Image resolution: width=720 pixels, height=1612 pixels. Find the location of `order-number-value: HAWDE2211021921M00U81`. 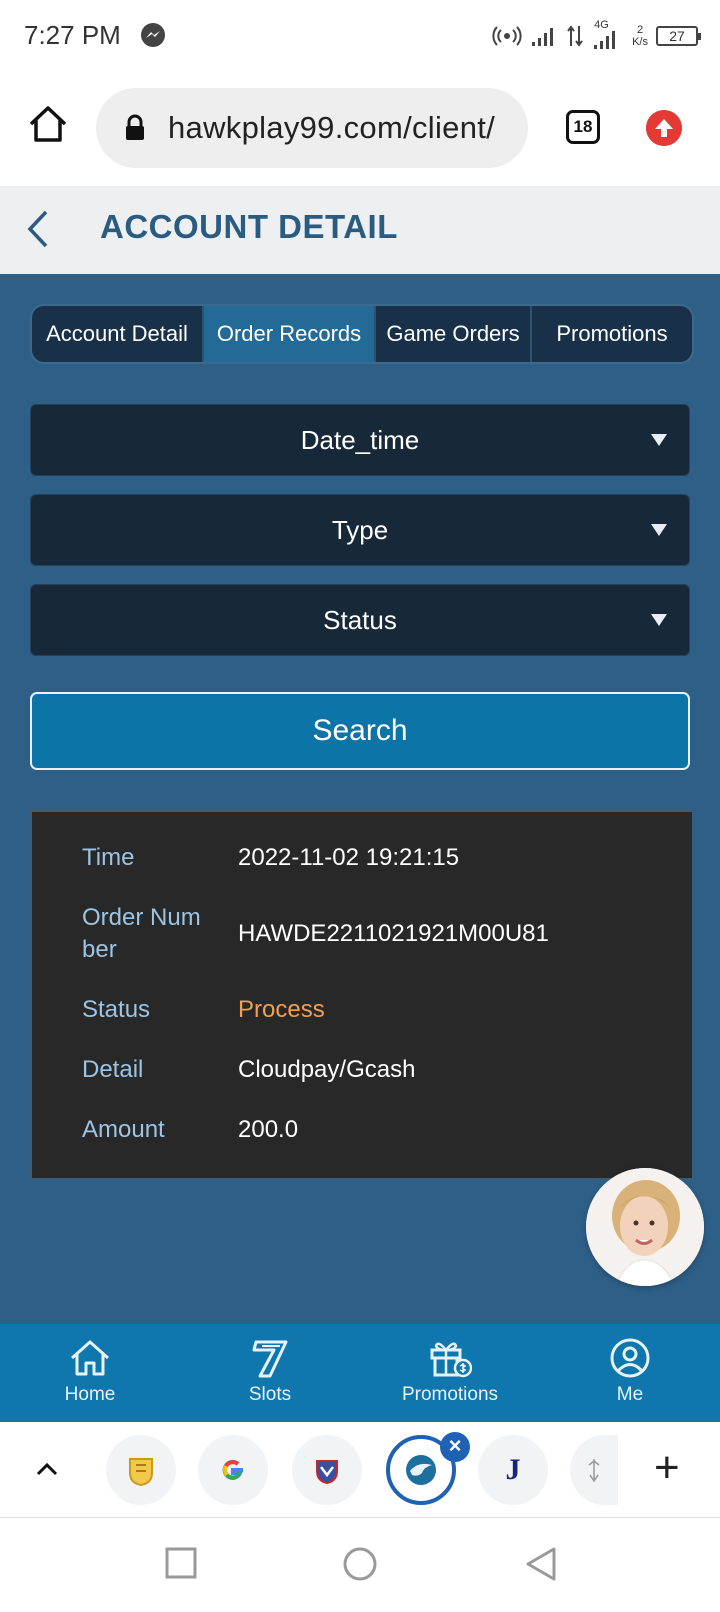

order-number-value: HAWDE2211021921M00U81 is located at coordinates (393, 933).